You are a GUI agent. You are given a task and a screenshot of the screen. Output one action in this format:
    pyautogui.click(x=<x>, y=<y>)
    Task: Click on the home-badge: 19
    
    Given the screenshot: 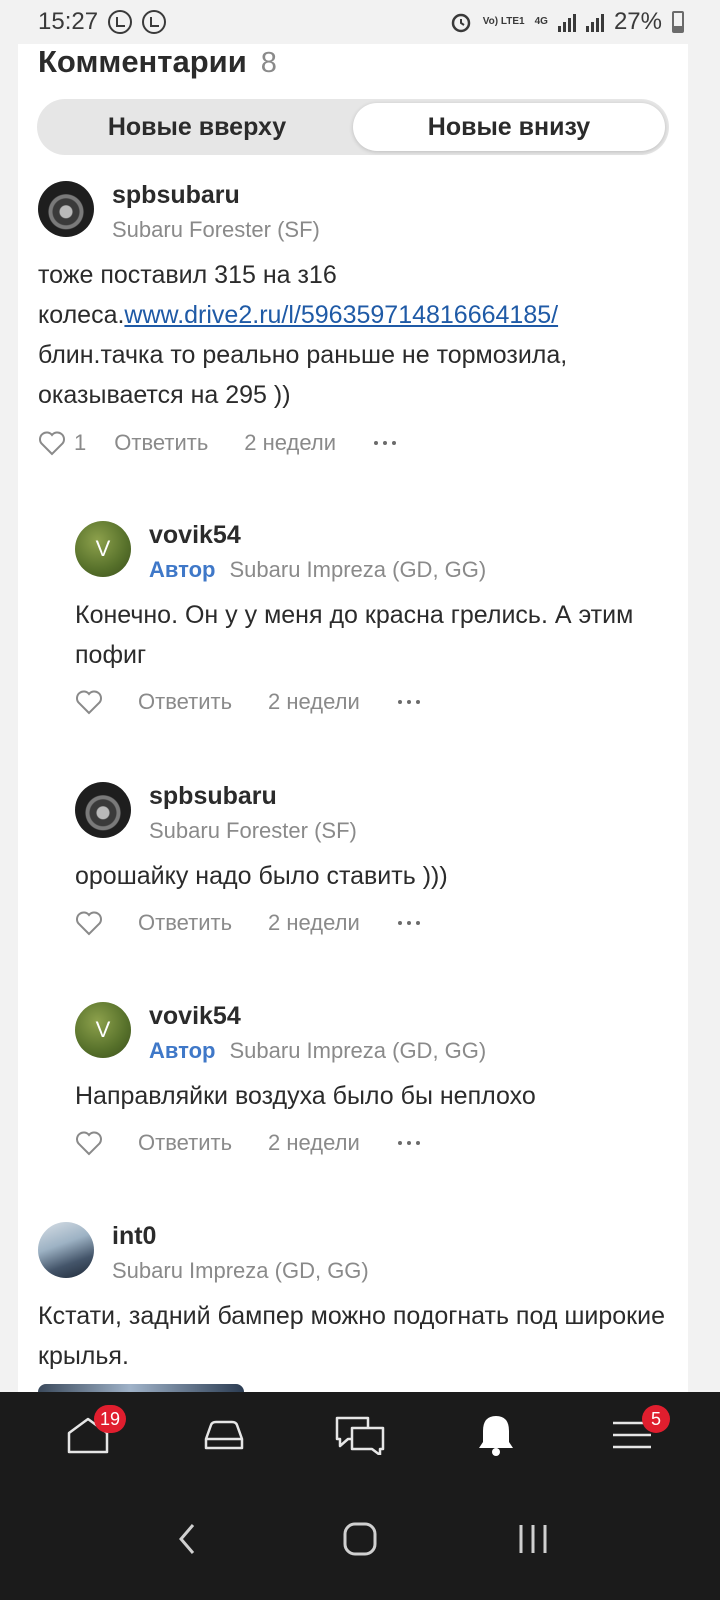 What is the action you would take?
    pyautogui.click(x=109, y=1419)
    